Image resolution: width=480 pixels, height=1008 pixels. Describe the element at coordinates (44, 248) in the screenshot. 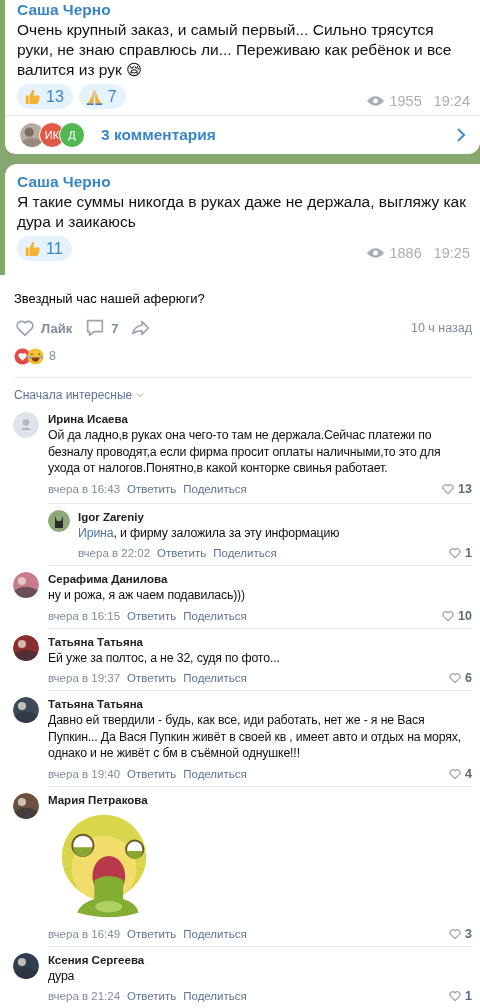

I see `reaction-chip: 11` at that location.